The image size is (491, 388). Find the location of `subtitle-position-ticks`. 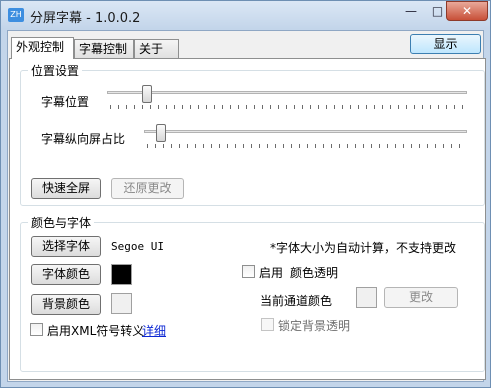

subtitle-position-ticks is located at coordinates (288, 107).